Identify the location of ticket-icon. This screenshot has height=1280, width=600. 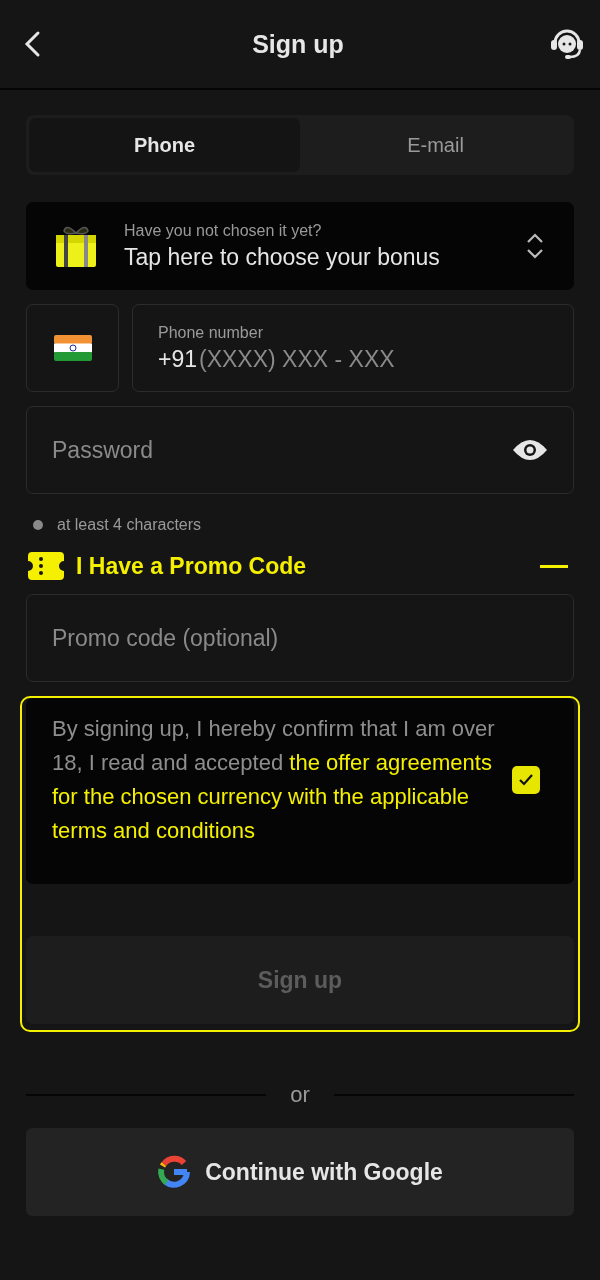
(46, 566).